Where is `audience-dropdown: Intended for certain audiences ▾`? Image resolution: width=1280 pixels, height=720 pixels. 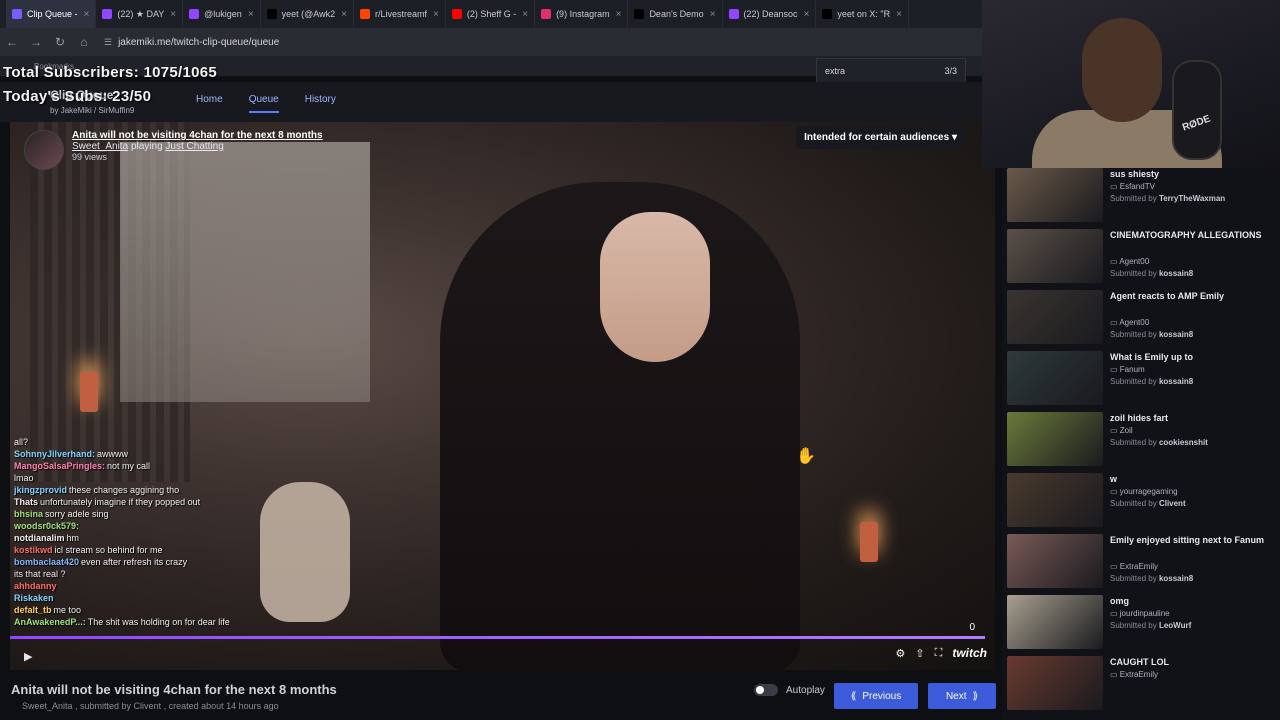 audience-dropdown: Intended for certain audiences ▾ is located at coordinates (880, 137).